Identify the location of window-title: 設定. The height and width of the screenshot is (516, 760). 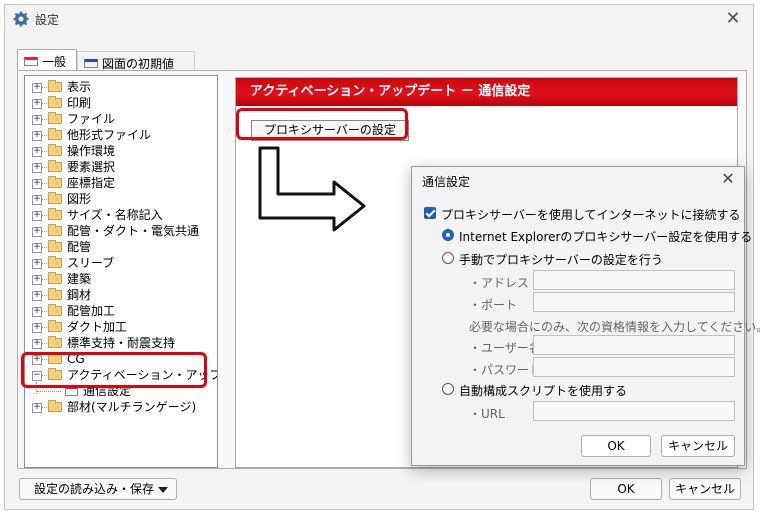
(47, 20).